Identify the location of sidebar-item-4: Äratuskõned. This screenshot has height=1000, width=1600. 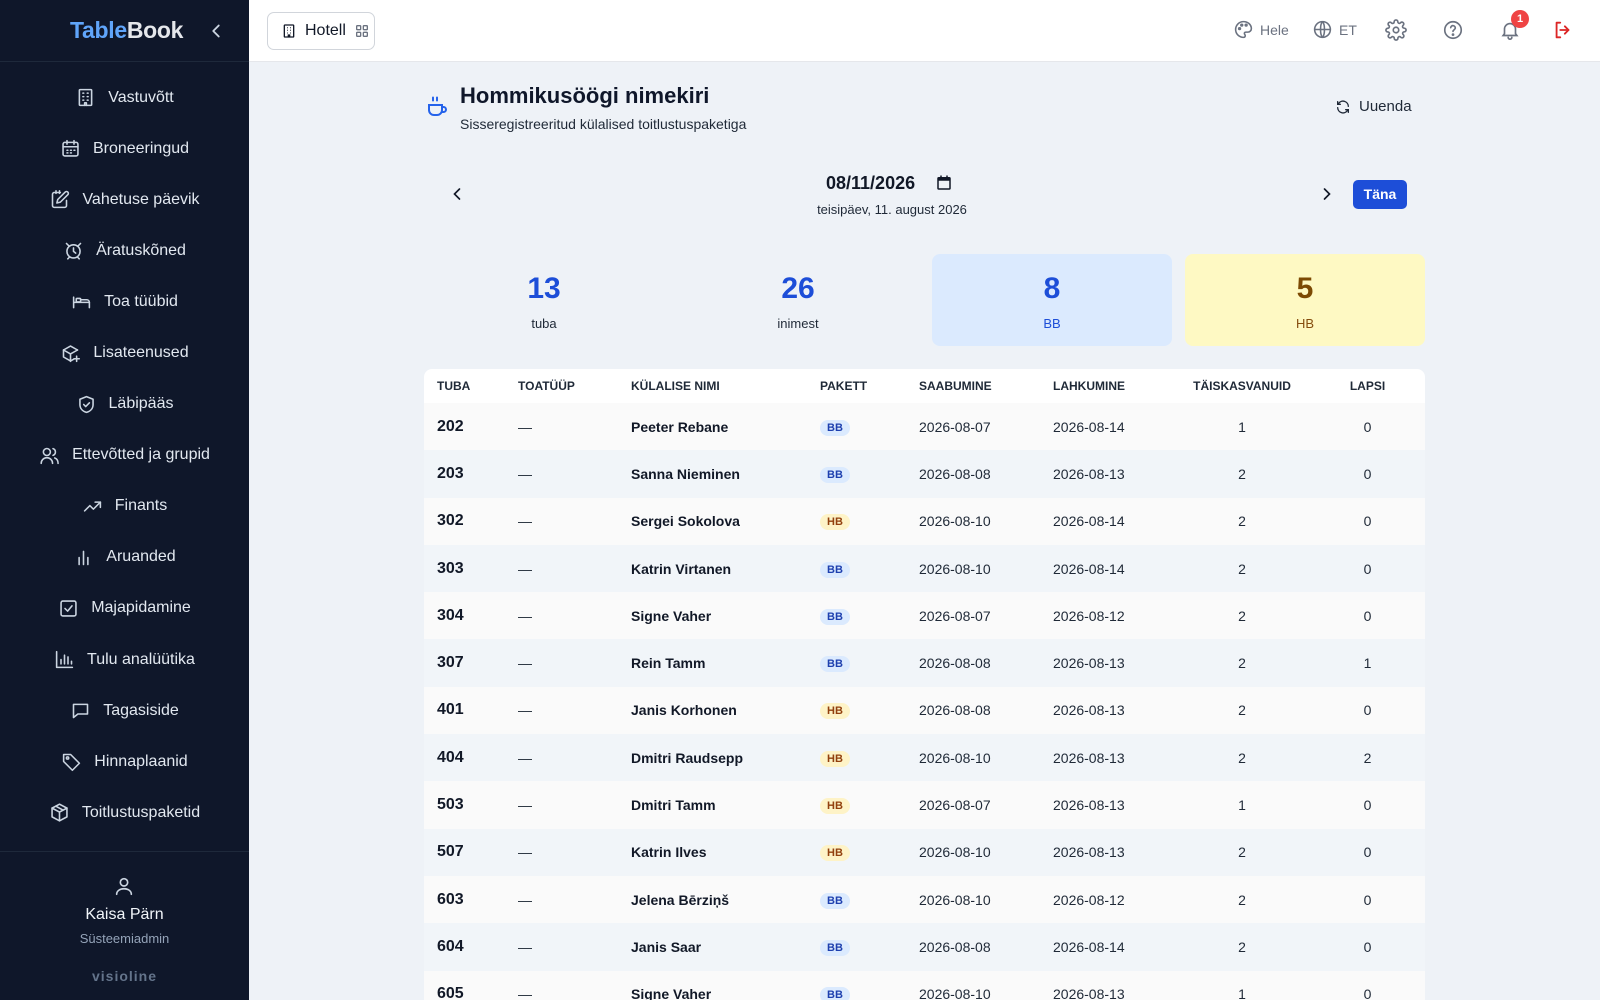
(124, 250).